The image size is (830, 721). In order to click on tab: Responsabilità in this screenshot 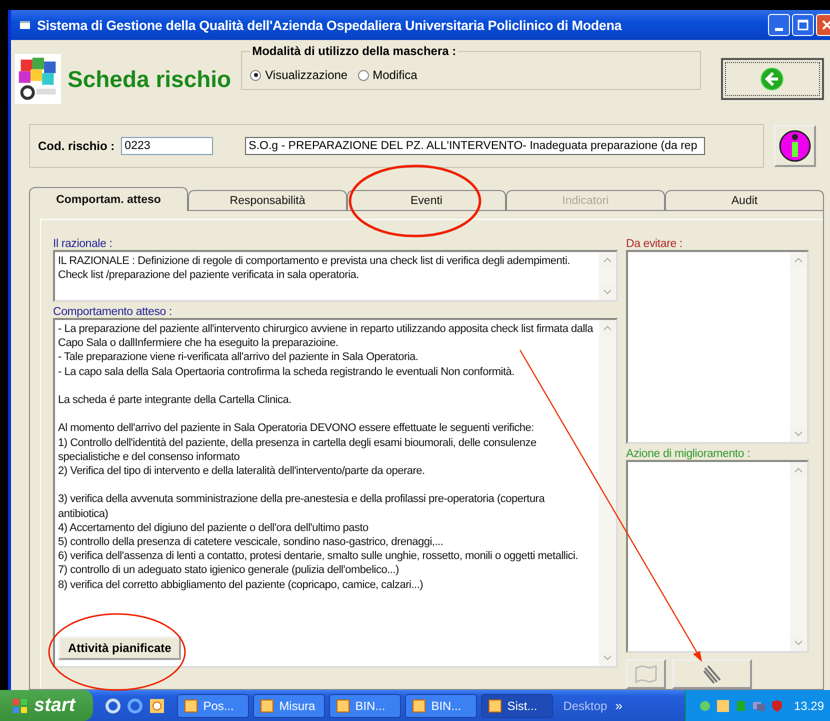, I will do `click(267, 200)`.